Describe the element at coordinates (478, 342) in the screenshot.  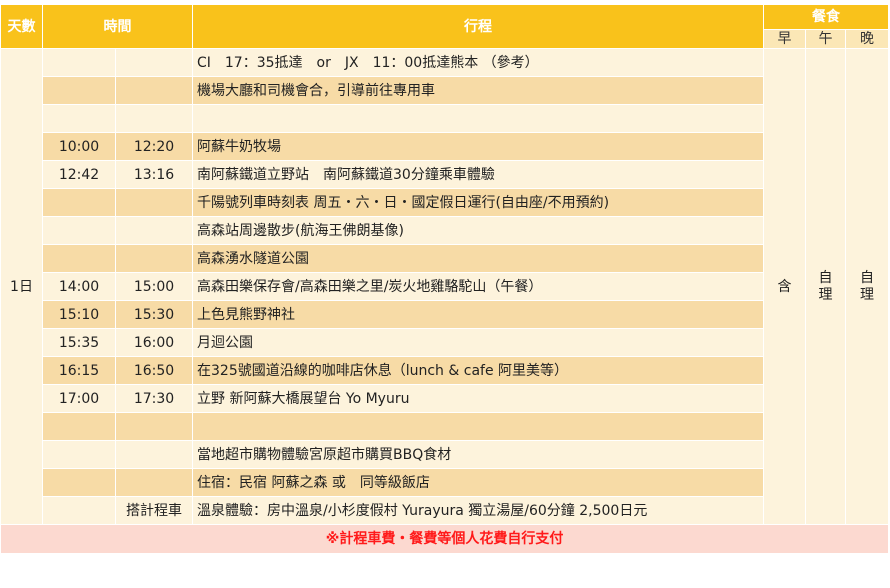
I see `activity: 月迴公園` at that location.